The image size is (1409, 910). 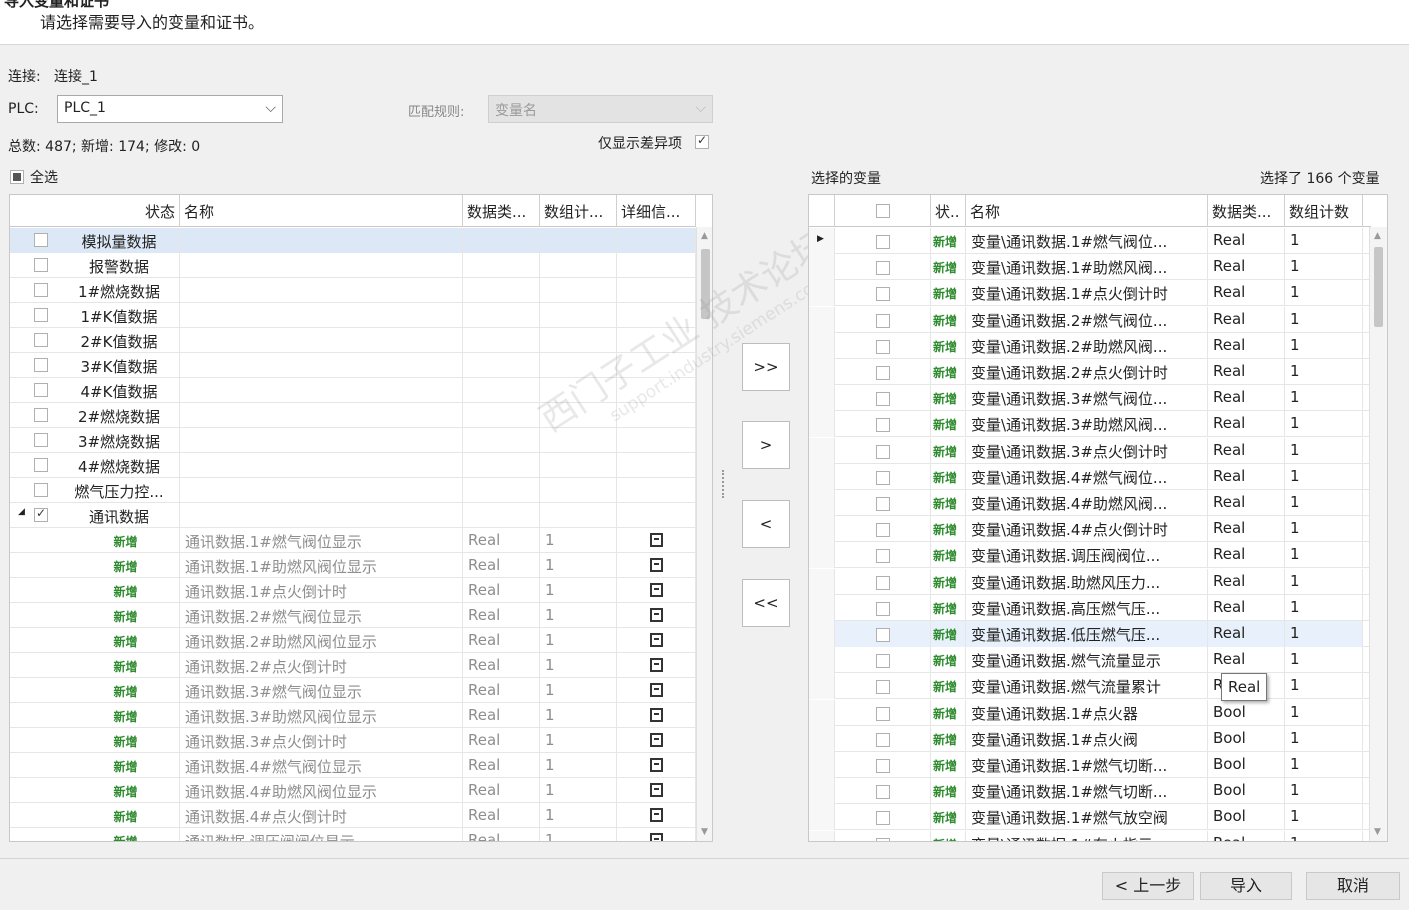 What do you see at coordinates (1089, 529) in the screenshot?
I see `selected-variable-row: 新增 变量\通讯数据.4#点火倒计时 Real 1` at bounding box center [1089, 529].